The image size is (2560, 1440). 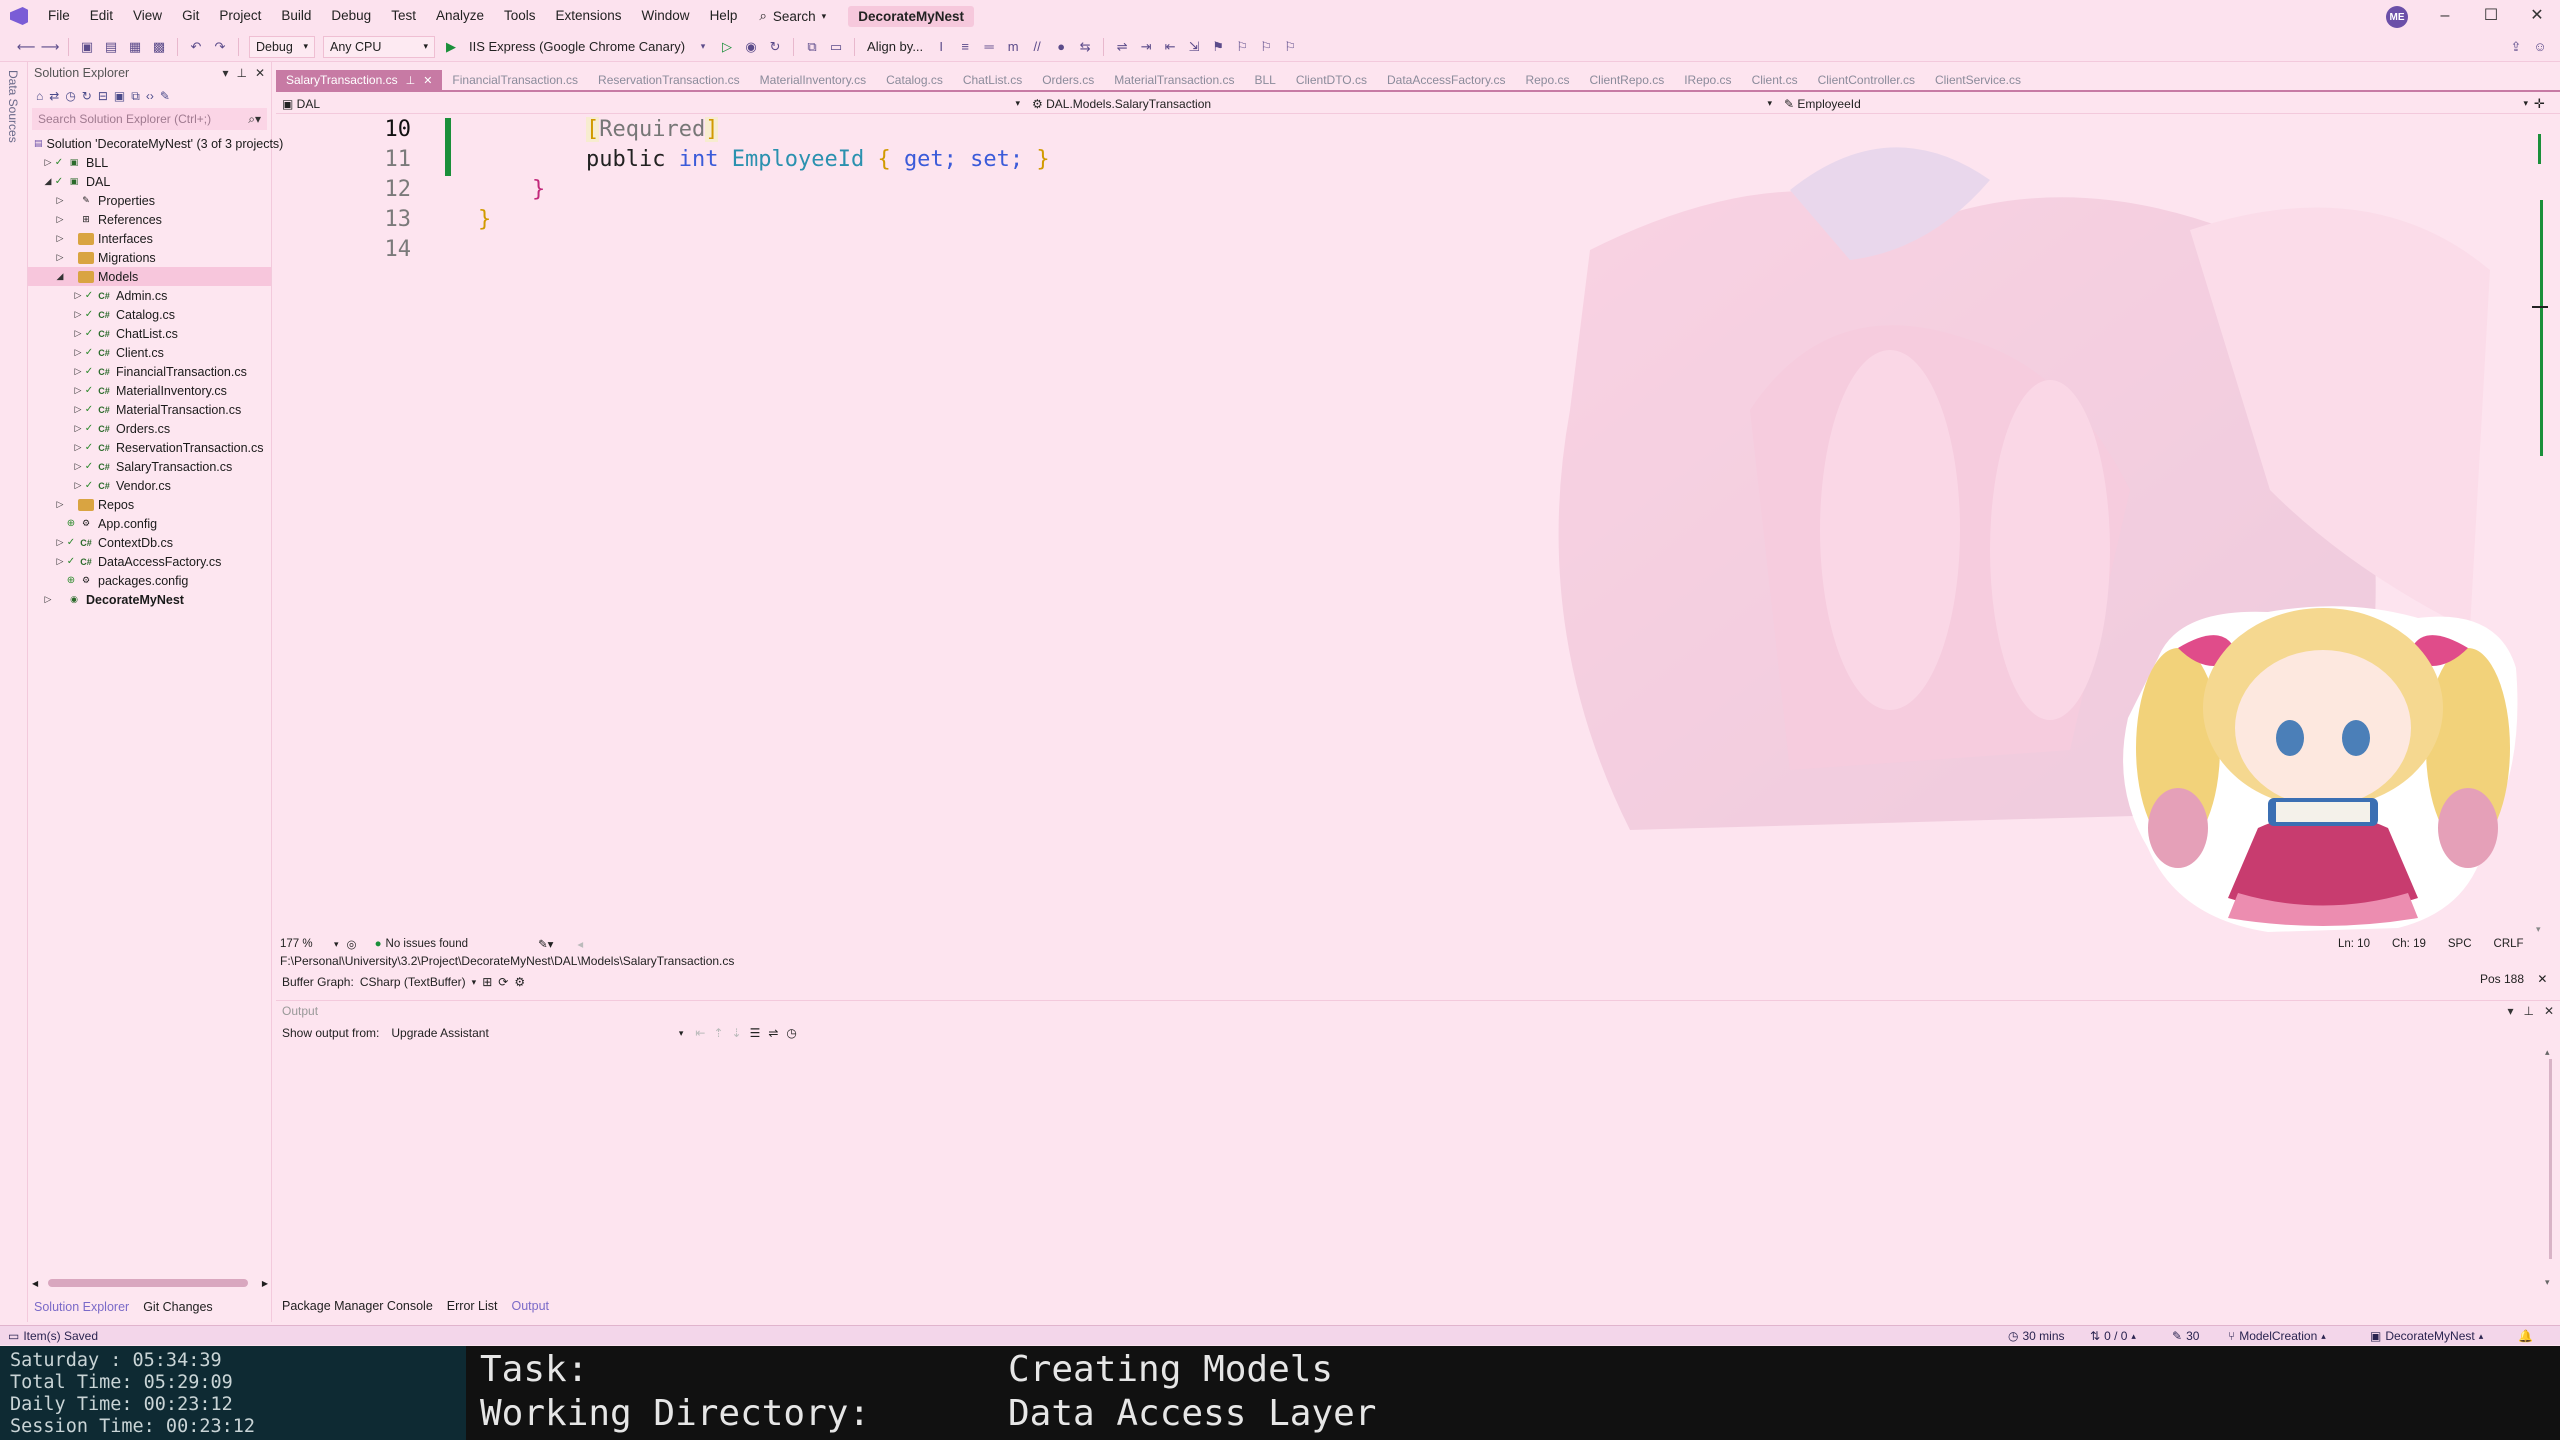 What do you see at coordinates (351, 16) in the screenshot?
I see `menu-item-debug: Debug` at bounding box center [351, 16].